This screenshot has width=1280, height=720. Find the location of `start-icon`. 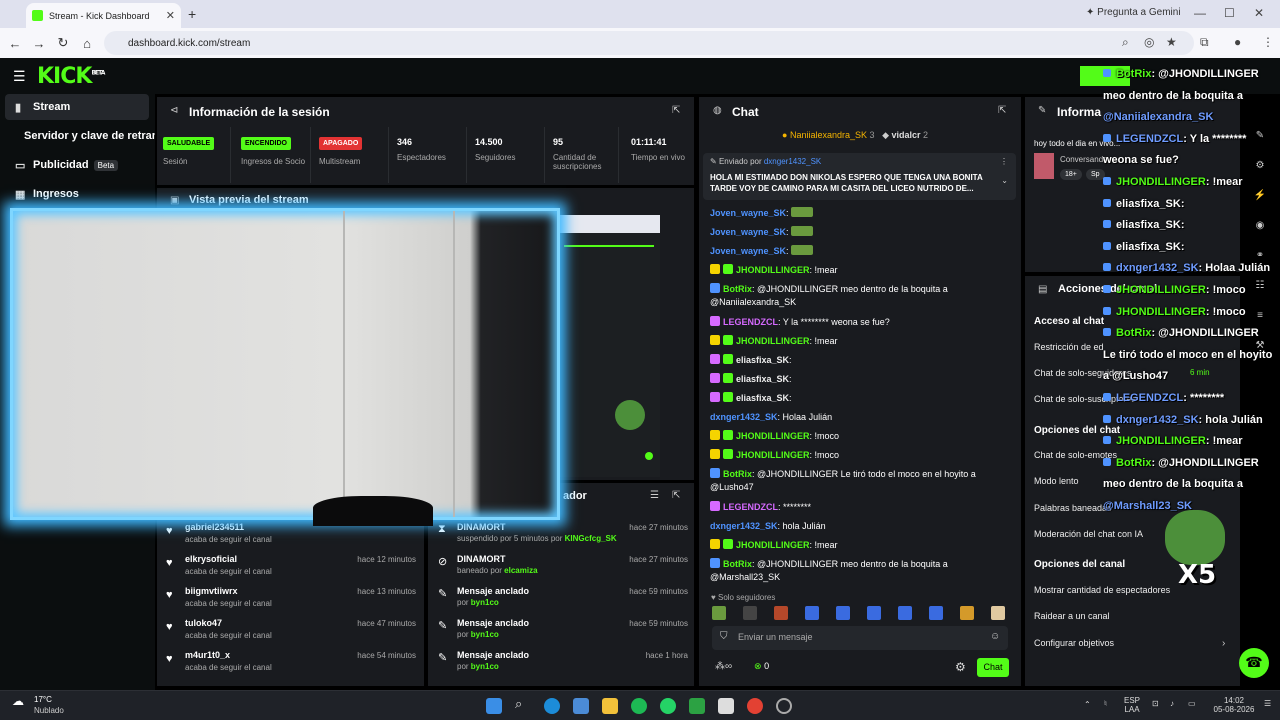

start-icon is located at coordinates (494, 706).